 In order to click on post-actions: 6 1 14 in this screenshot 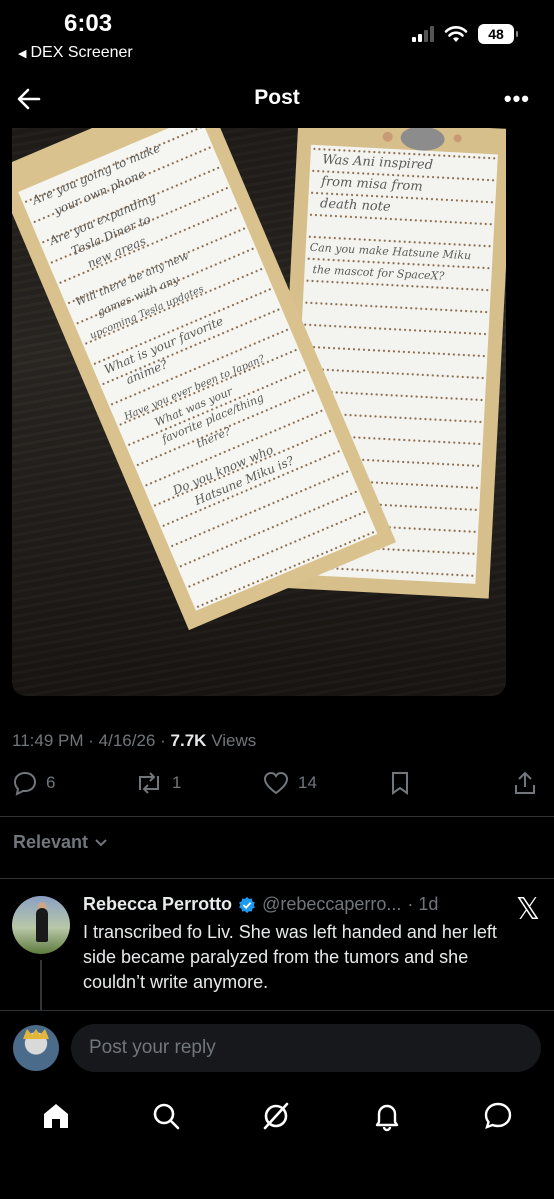, I will do `click(277, 788)`.